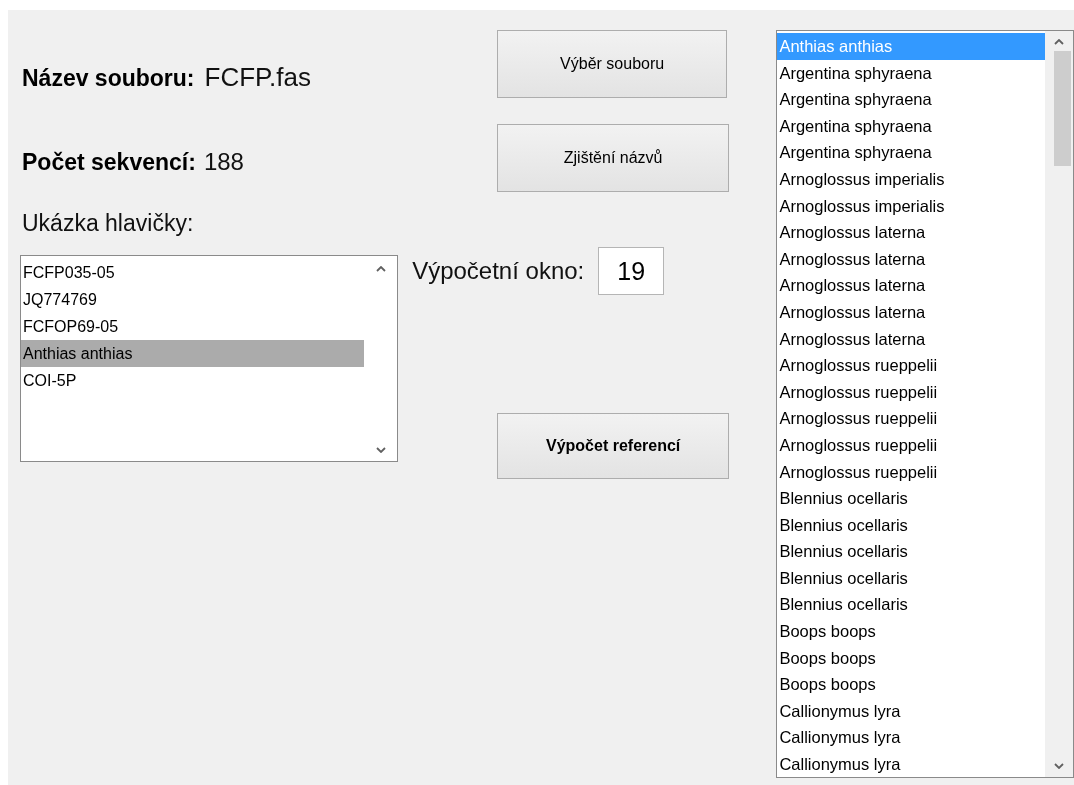 The image size is (1074, 785). What do you see at coordinates (192, 380) in the screenshot?
I see `list-item: COI-5P` at bounding box center [192, 380].